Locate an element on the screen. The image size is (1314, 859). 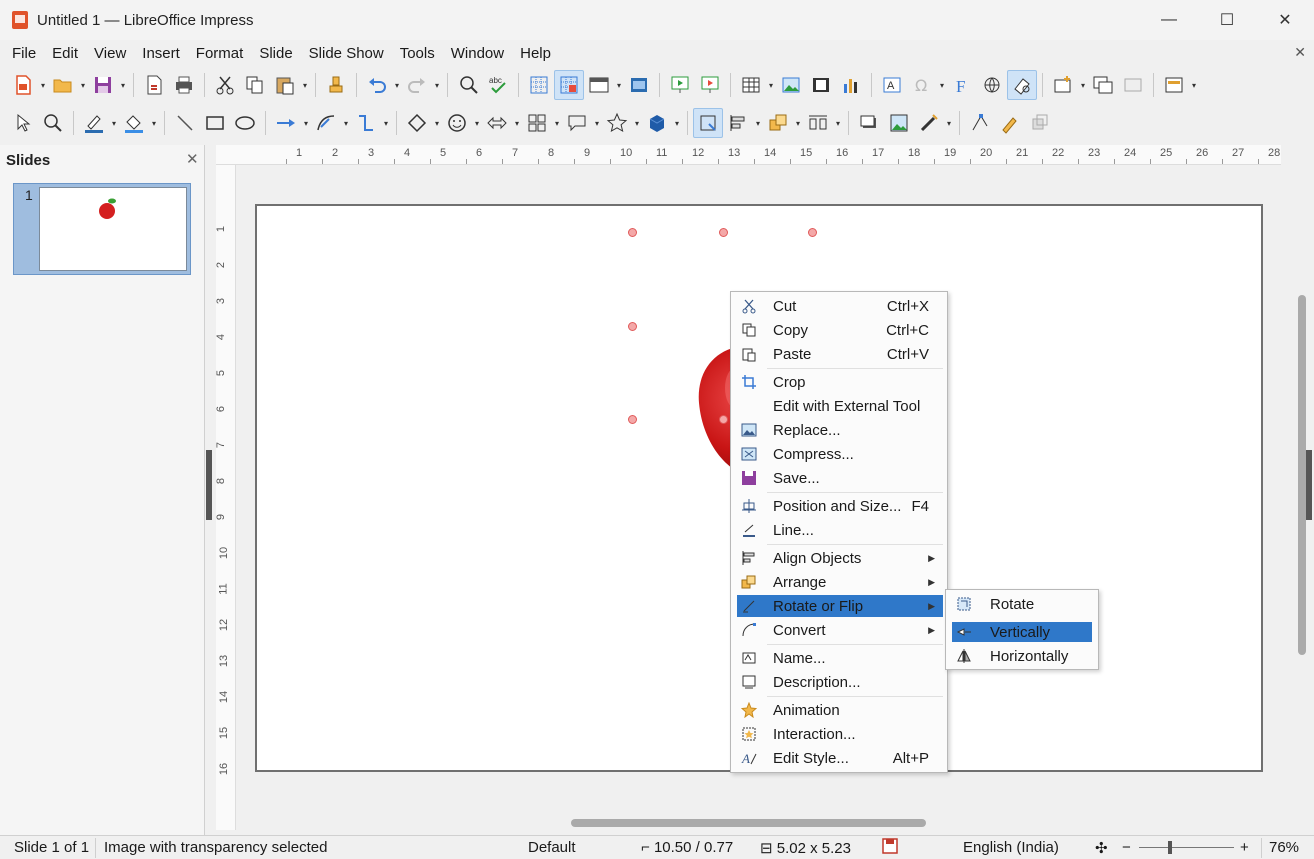
vertical-scrollbar is located at coordinates (1302, 475).